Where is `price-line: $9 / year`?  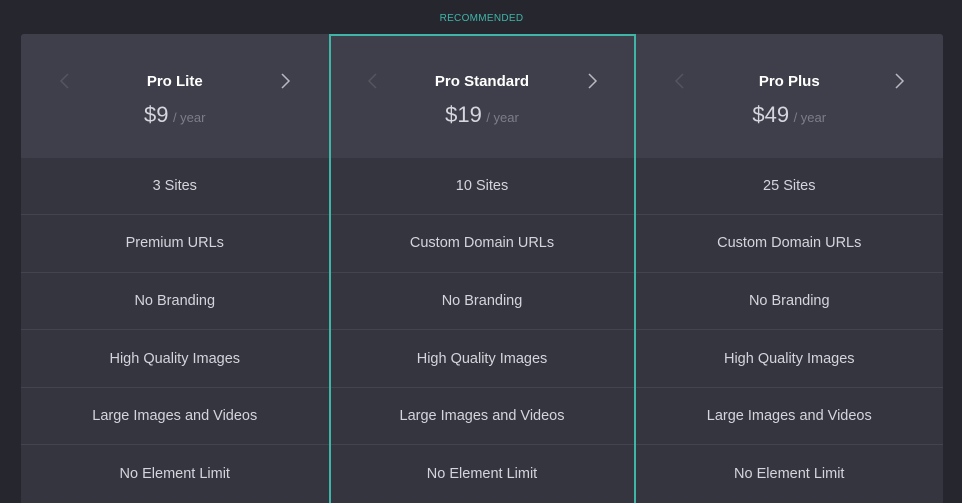 price-line: $9 / year is located at coordinates (175, 115).